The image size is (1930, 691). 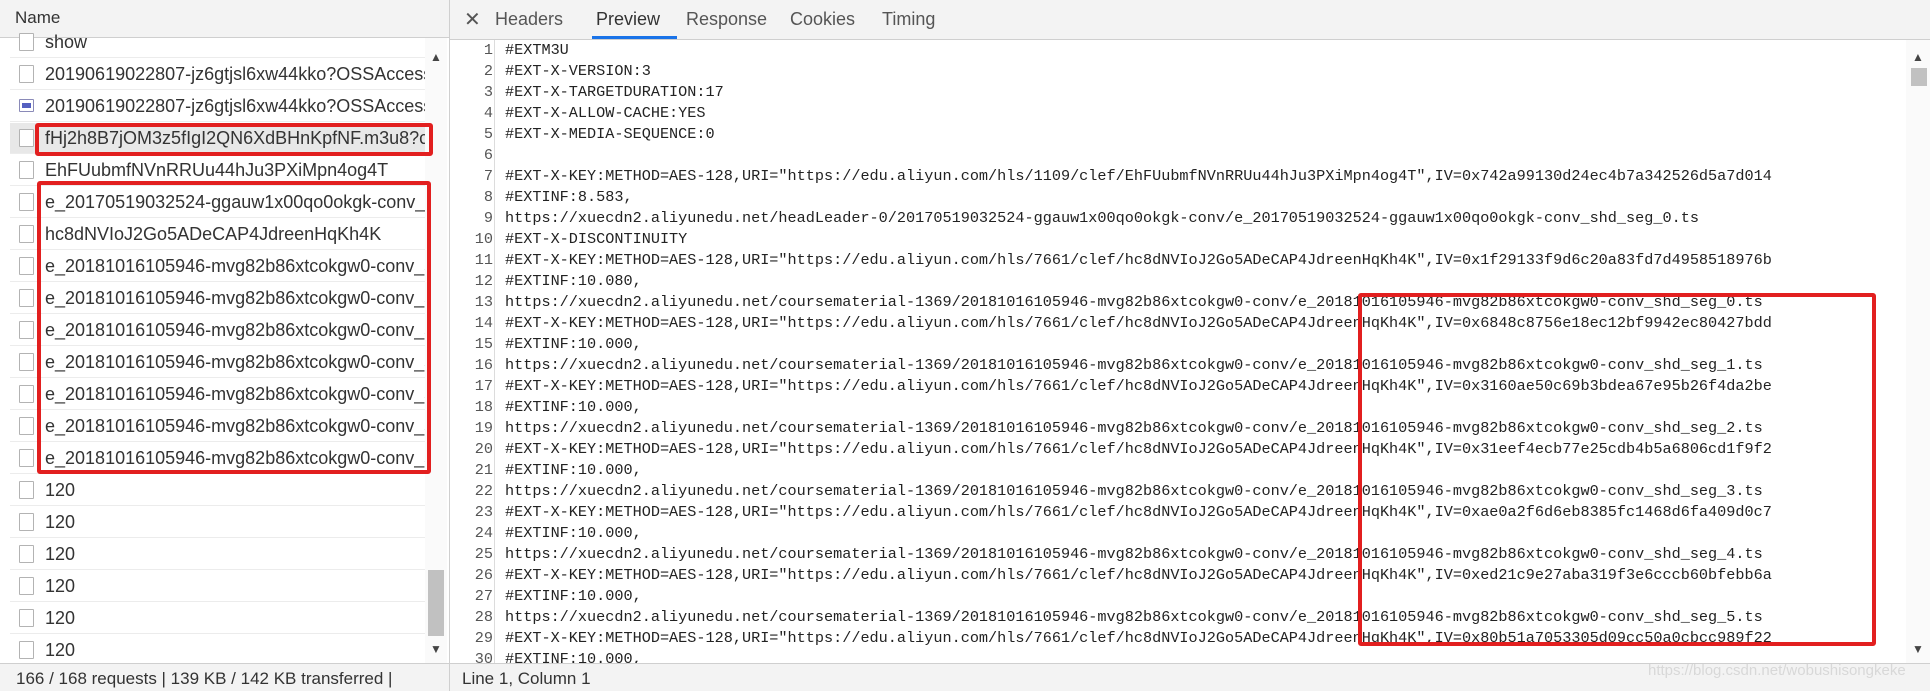 I want to click on preview-scrollbar: ▲ ▼, so click(x=1918, y=351).